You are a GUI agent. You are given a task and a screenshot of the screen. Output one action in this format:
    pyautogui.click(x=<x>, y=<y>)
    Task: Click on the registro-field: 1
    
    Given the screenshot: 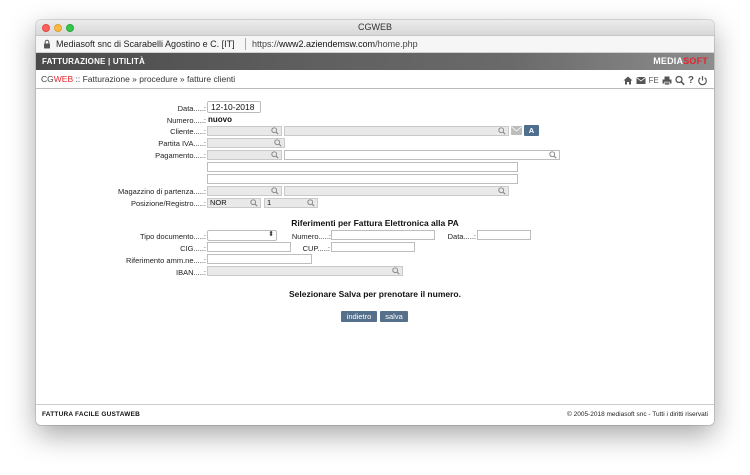 What is the action you would take?
    pyautogui.click(x=291, y=203)
    